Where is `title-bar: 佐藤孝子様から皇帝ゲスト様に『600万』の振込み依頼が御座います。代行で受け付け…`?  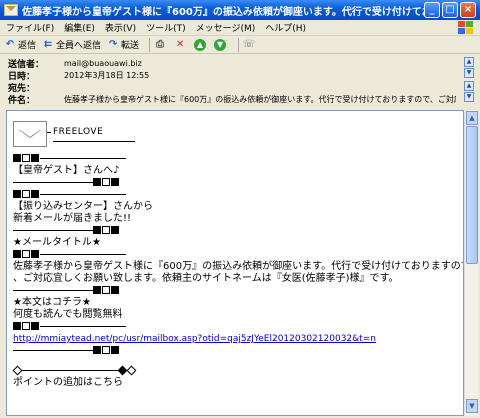
title-bar: 佐藤孝子様から皇帝ゲスト様に『600万』の振込み依頼が御座います。代行で受け付け… is located at coordinates (240, 10).